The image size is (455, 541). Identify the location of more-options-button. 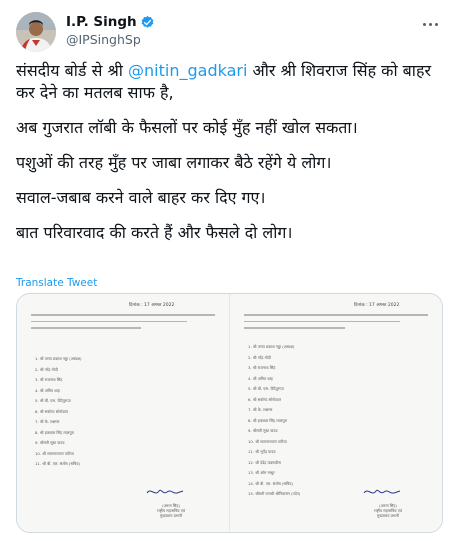
(430, 24).